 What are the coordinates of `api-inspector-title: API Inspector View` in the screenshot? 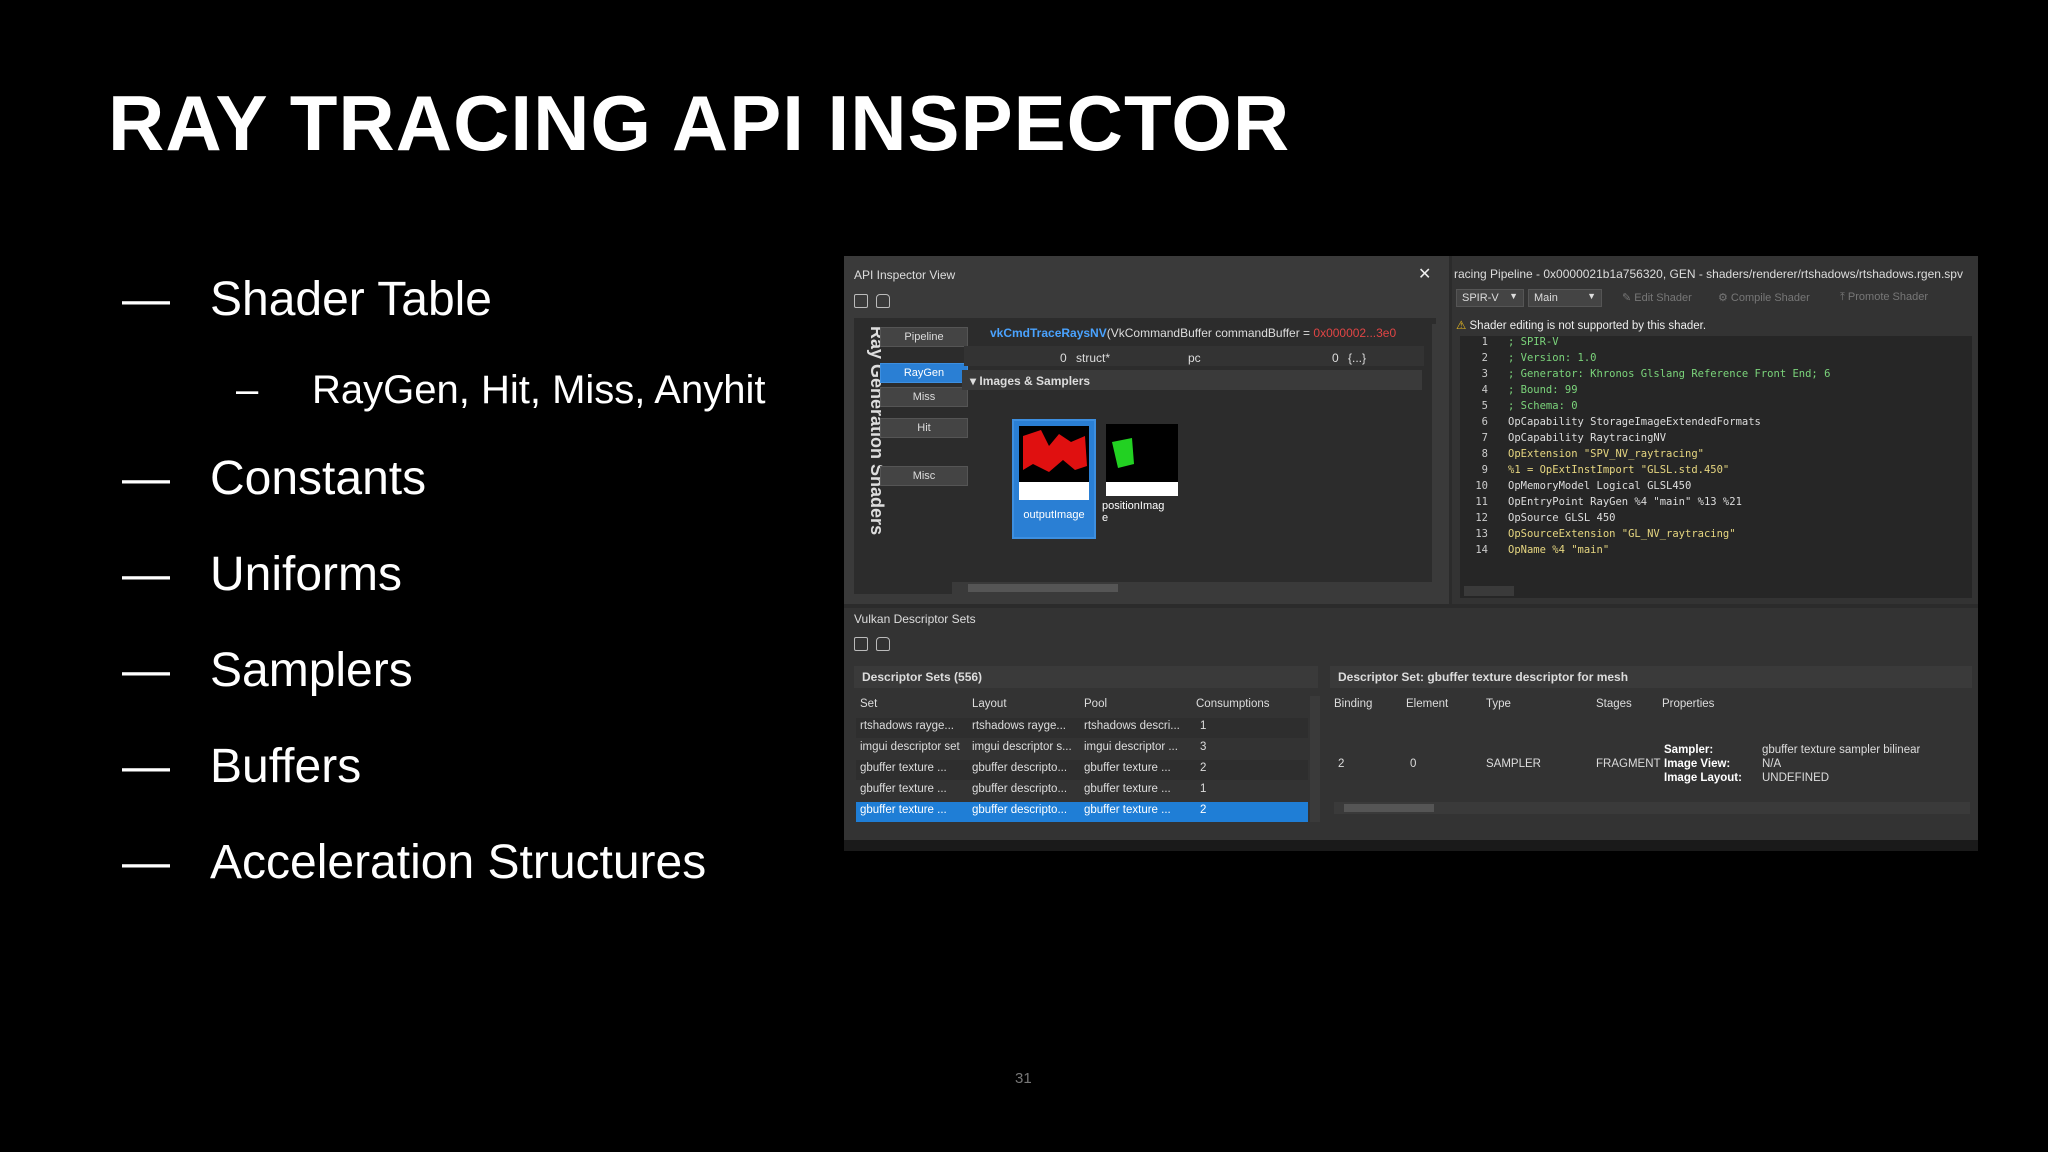 It's located at (905, 275).